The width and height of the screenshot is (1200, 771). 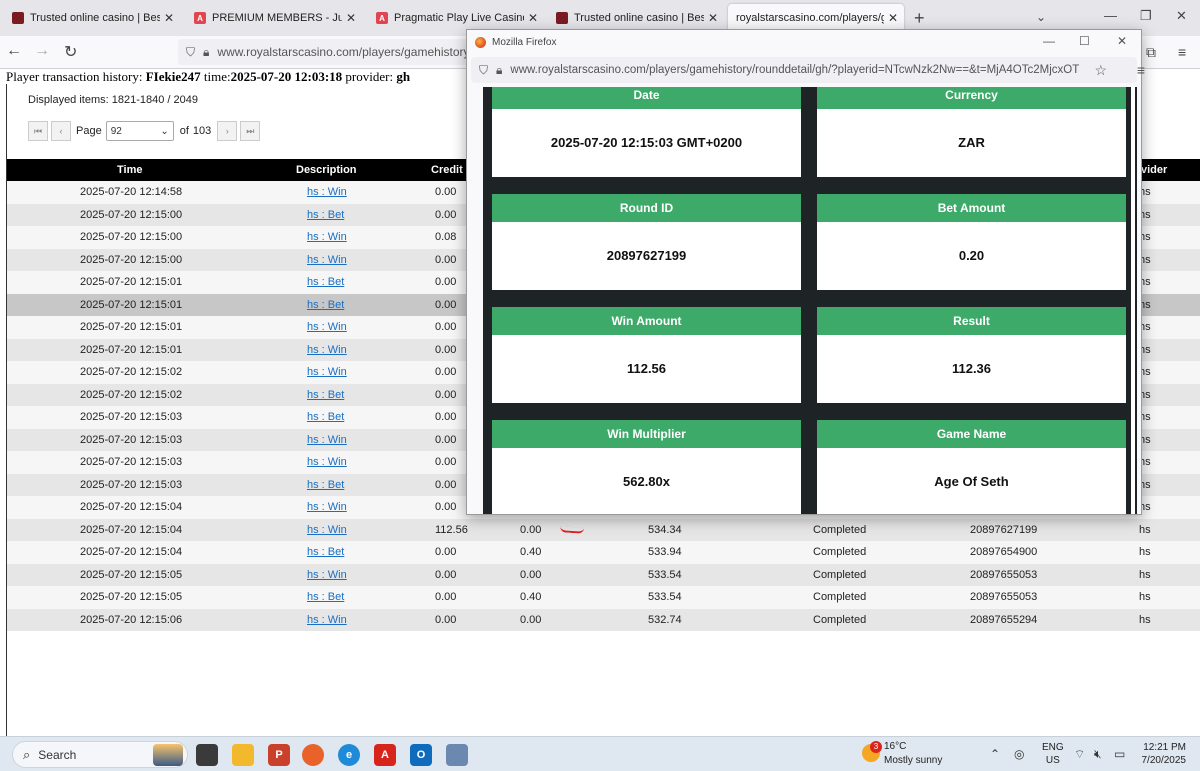 I want to click on card-label: Bet Amount, so click(x=971, y=208).